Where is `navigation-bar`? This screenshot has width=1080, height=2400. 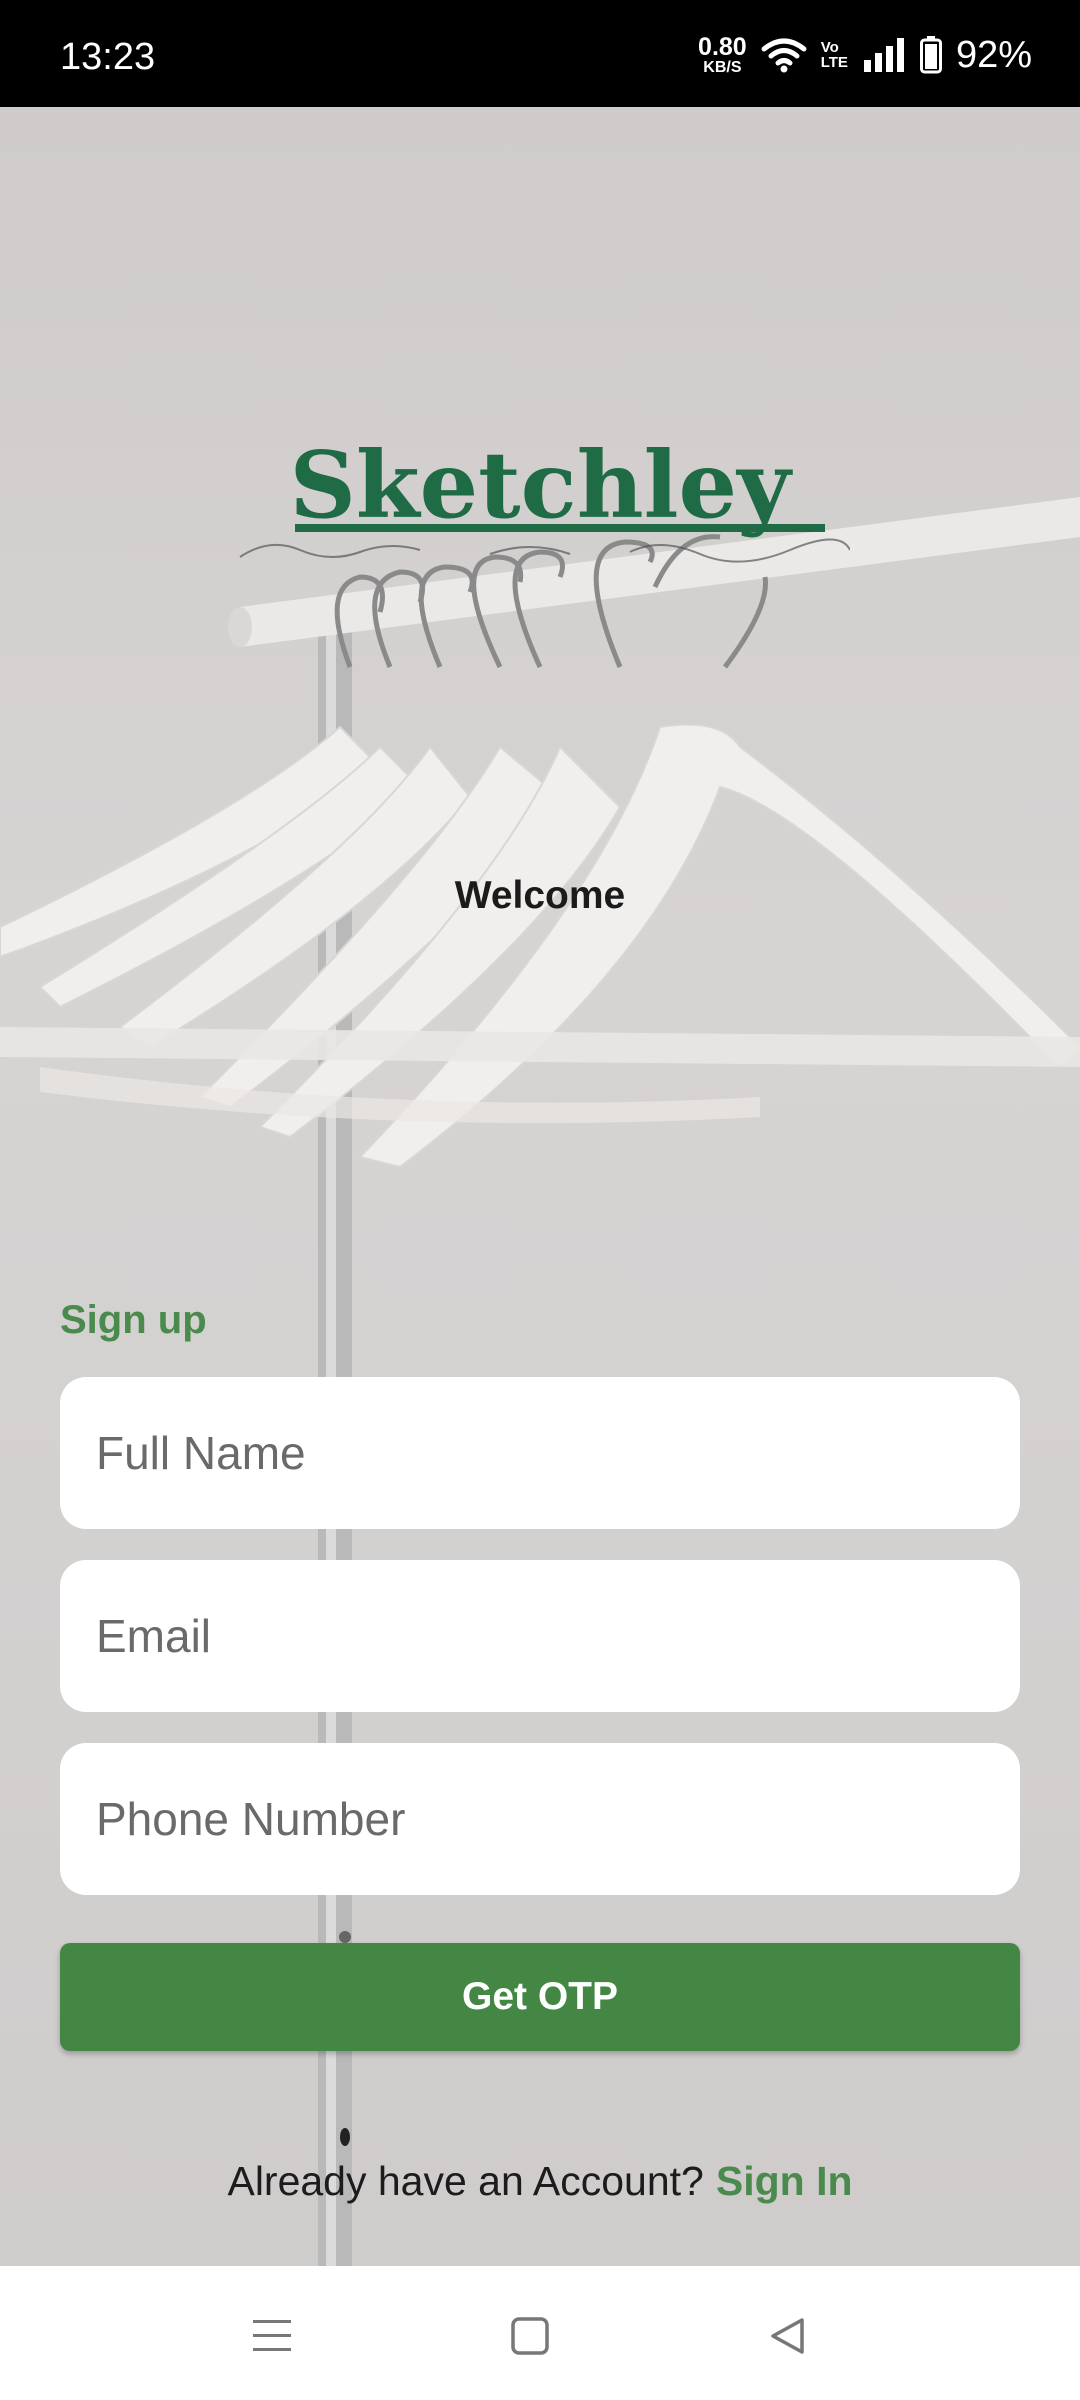
navigation-bar is located at coordinates (540, 2333).